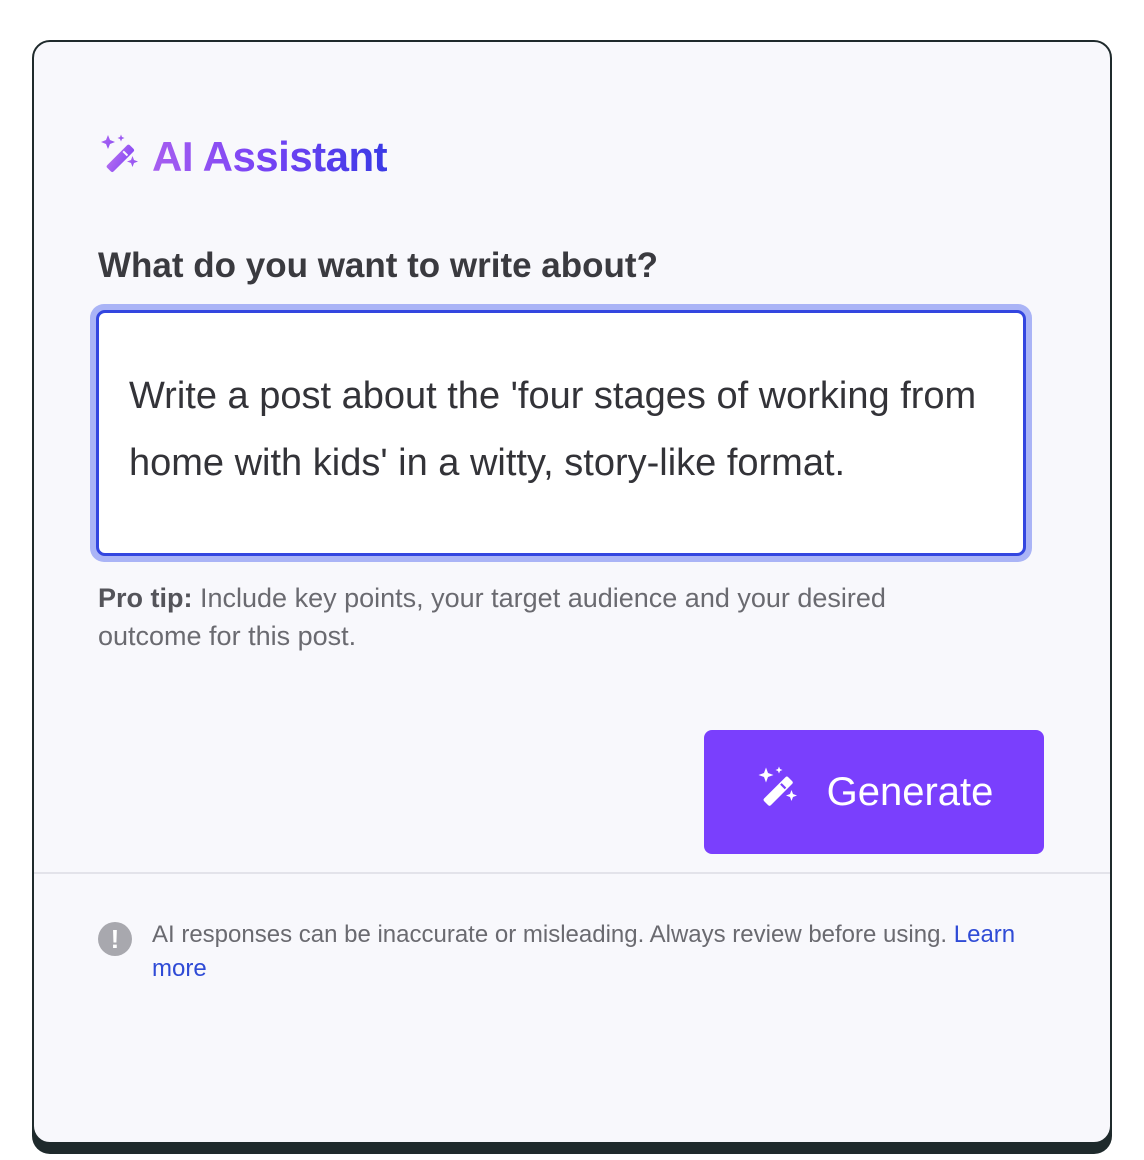  What do you see at coordinates (378, 265) in the screenshot?
I see `prompt-question-label: What do you want to write about?` at bounding box center [378, 265].